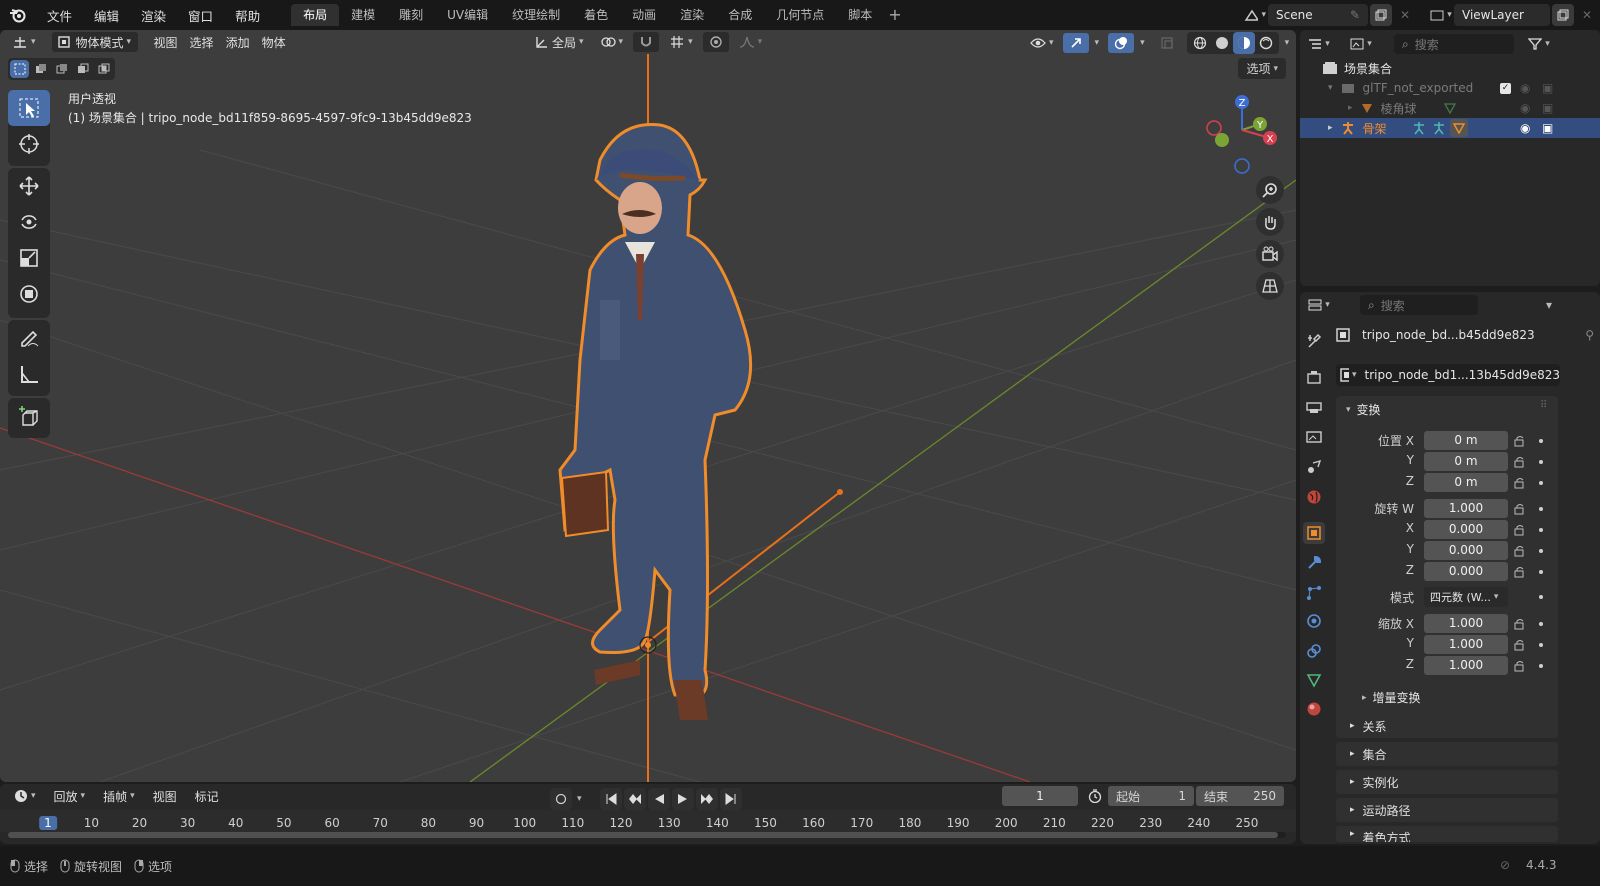 The image size is (1600, 886). Describe the element at coordinates (119, 796) in the screenshot. I see `keying-menu: 插帧 ▾` at that location.